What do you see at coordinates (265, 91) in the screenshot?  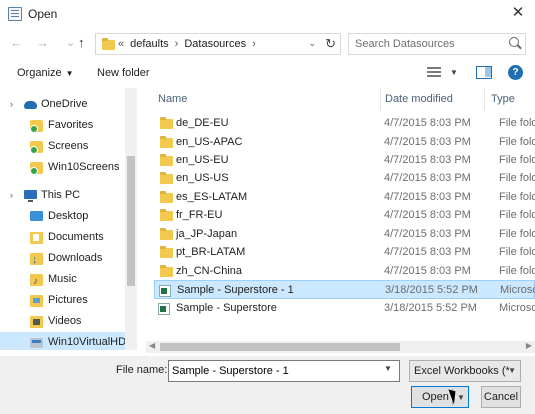 I see `sort-indicator-icon: ⌃` at bounding box center [265, 91].